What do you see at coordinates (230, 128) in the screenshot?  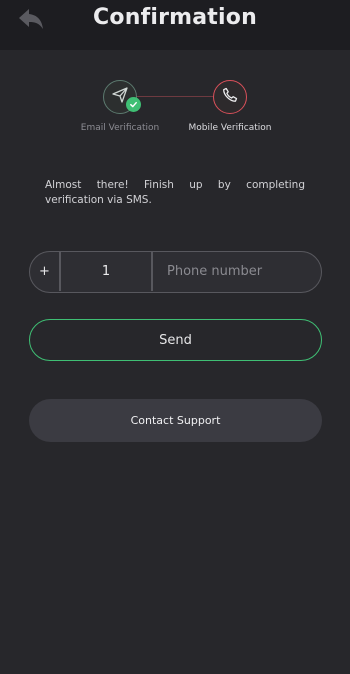 I see `step-label-mobile: Mobile Verification` at bounding box center [230, 128].